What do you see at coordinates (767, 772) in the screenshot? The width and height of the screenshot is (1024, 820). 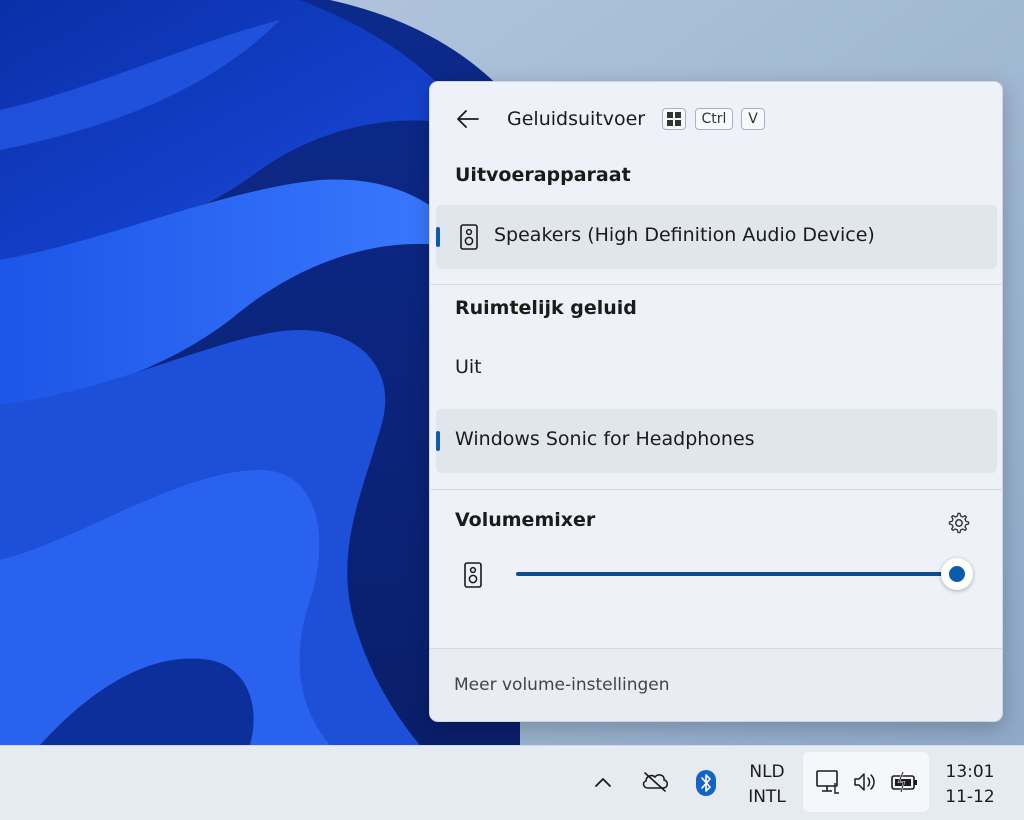 I see `language-code: NLD` at bounding box center [767, 772].